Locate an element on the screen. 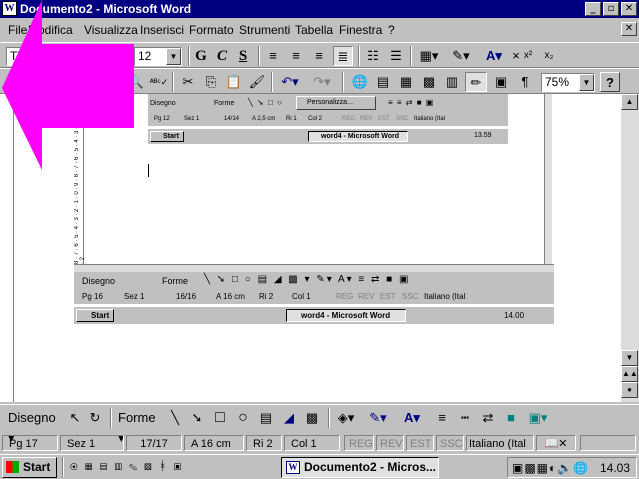 This screenshot has height=479, width=639. disegno-menu: Disegno ▾ is located at coordinates (34, 426).